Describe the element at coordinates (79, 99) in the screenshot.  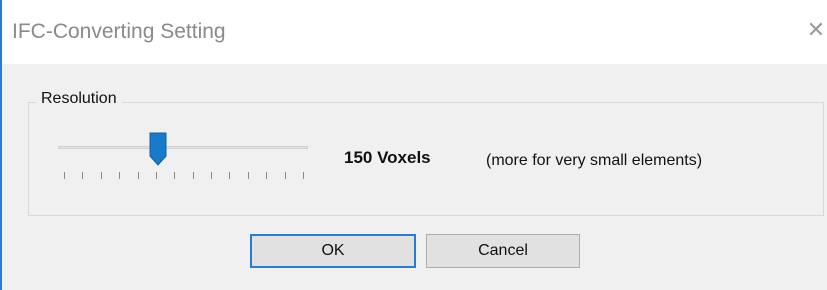
I see `resolution-group-label: Resolution` at that location.